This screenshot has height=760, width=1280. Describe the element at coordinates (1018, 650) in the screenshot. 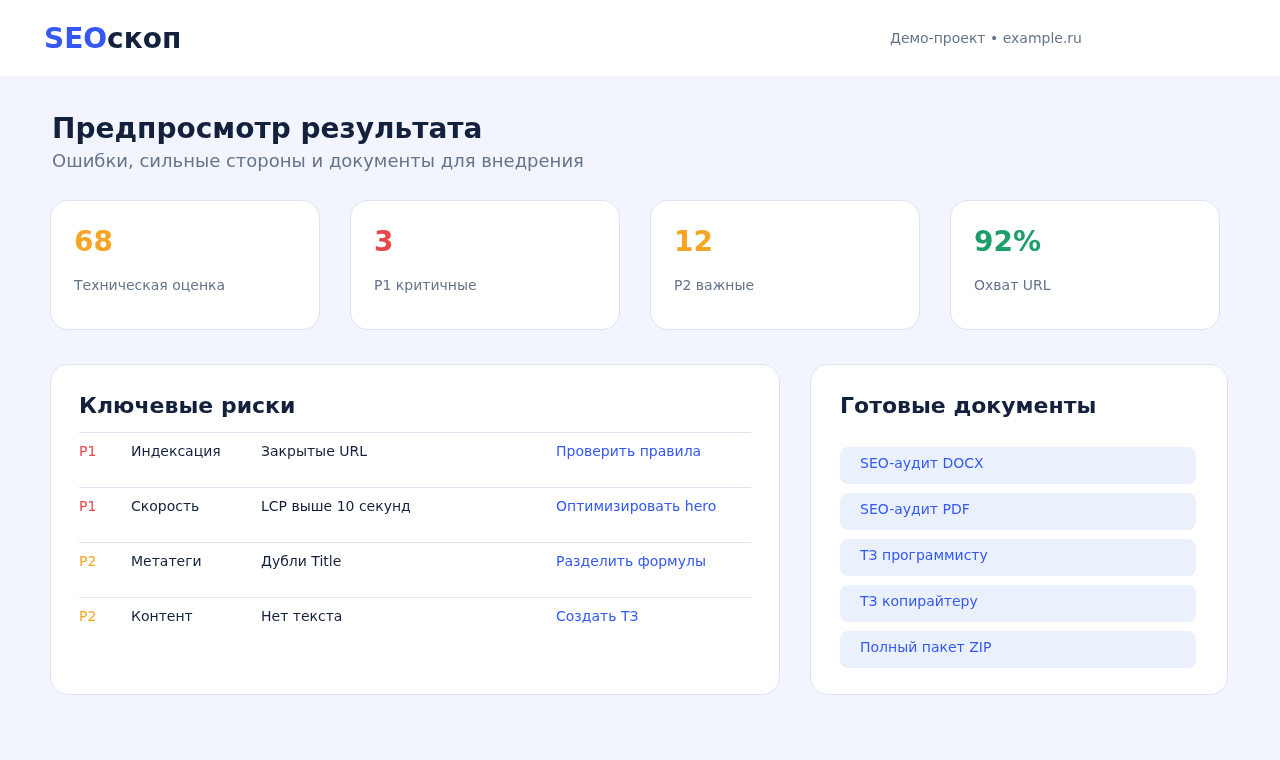

I see `document-link: Полный пакет ZIP` at that location.